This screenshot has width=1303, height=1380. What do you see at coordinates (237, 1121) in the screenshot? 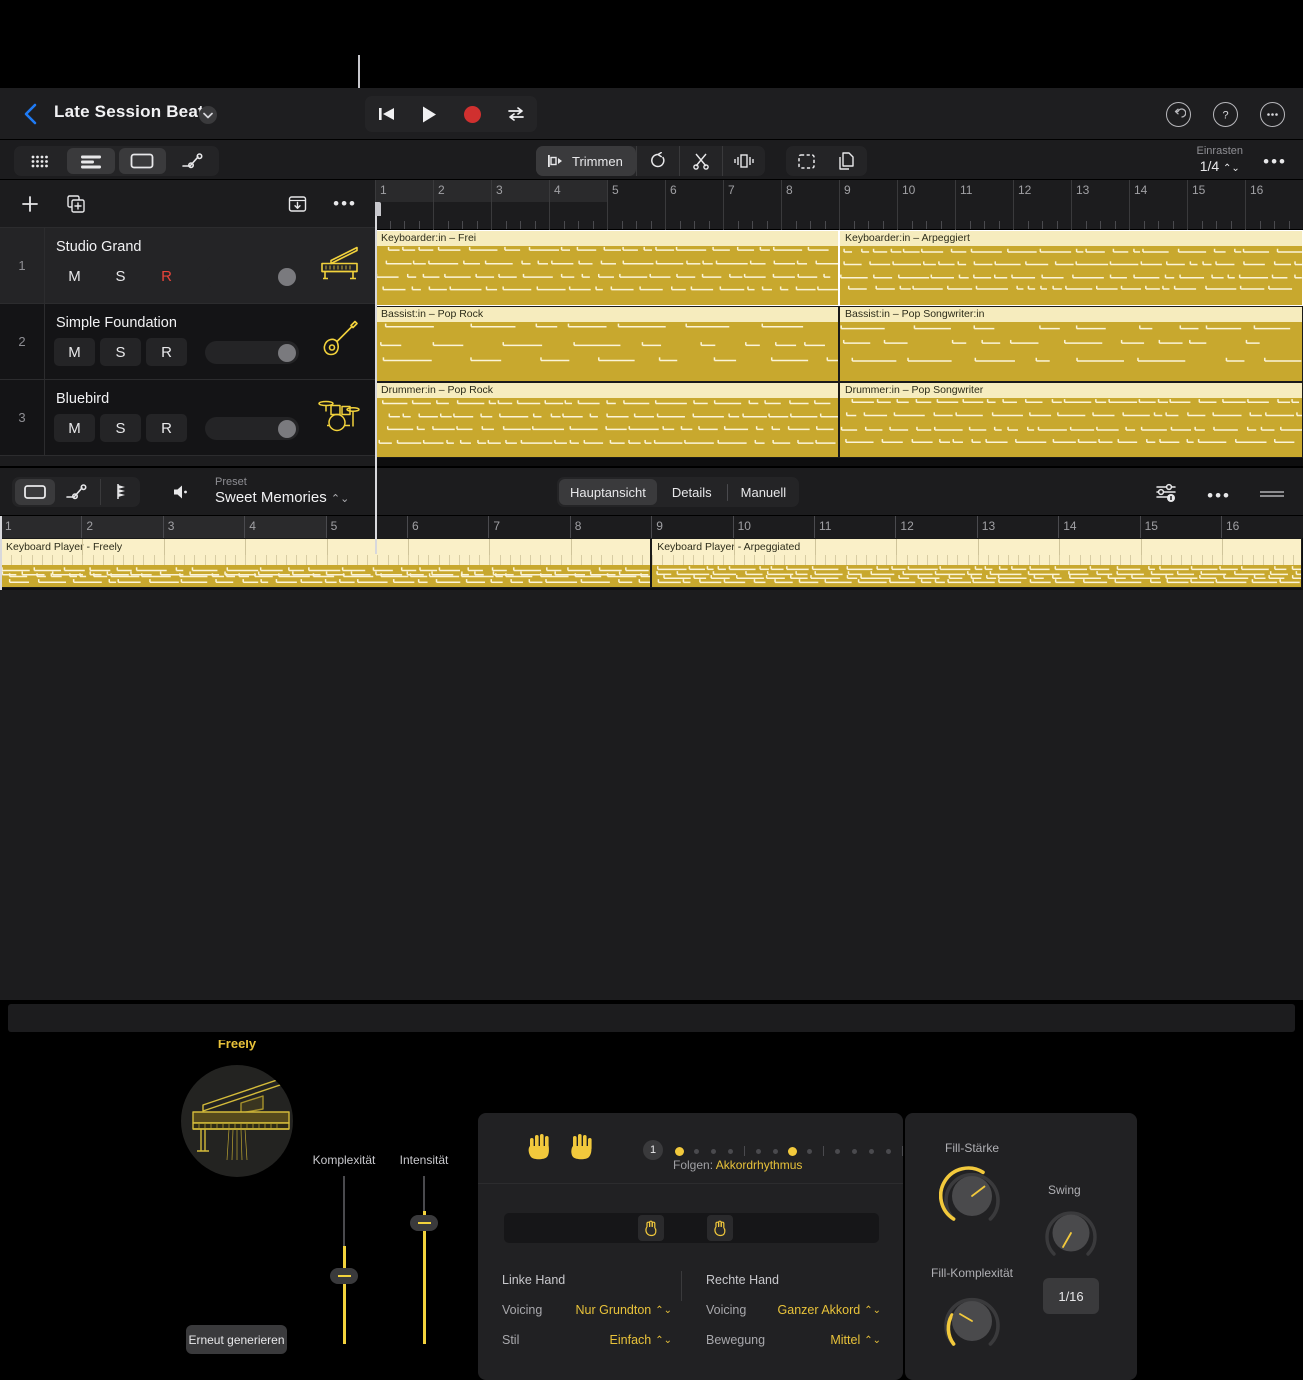
I see `grand-piano-illustration` at bounding box center [237, 1121].